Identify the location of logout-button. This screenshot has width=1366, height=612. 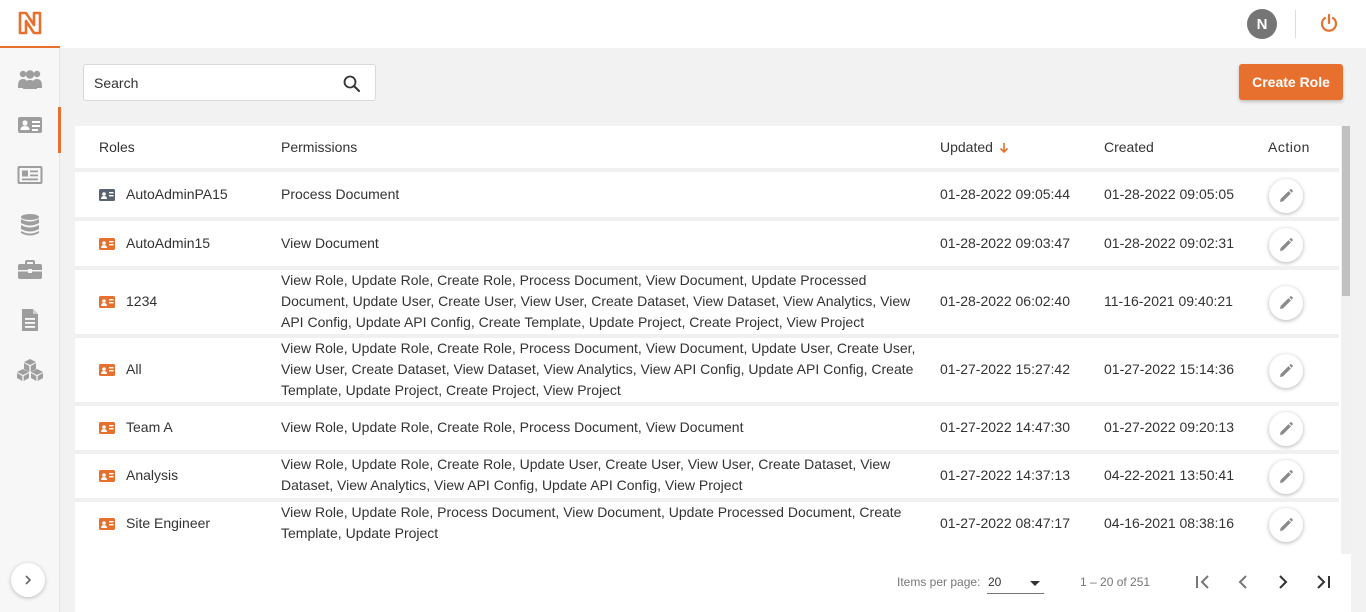
(1329, 23).